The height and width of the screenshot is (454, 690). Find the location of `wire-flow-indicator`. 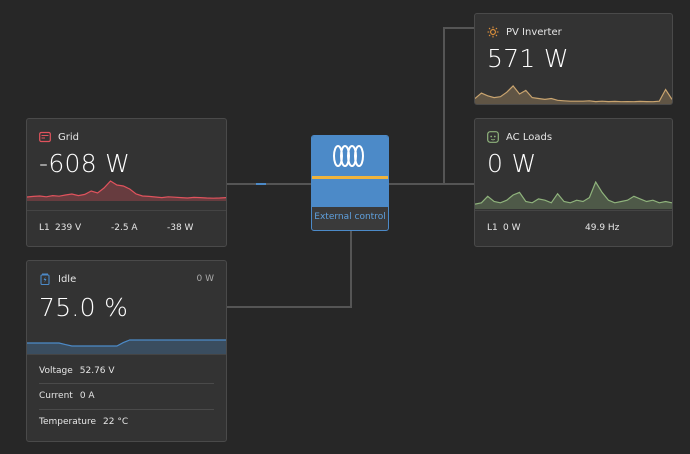

wire-flow-indicator is located at coordinates (261, 184).